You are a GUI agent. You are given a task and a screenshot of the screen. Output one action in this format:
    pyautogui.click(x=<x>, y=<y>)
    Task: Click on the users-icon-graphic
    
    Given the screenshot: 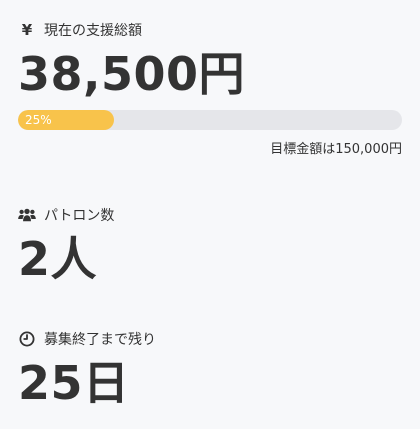 What is the action you would take?
    pyautogui.click(x=27, y=215)
    